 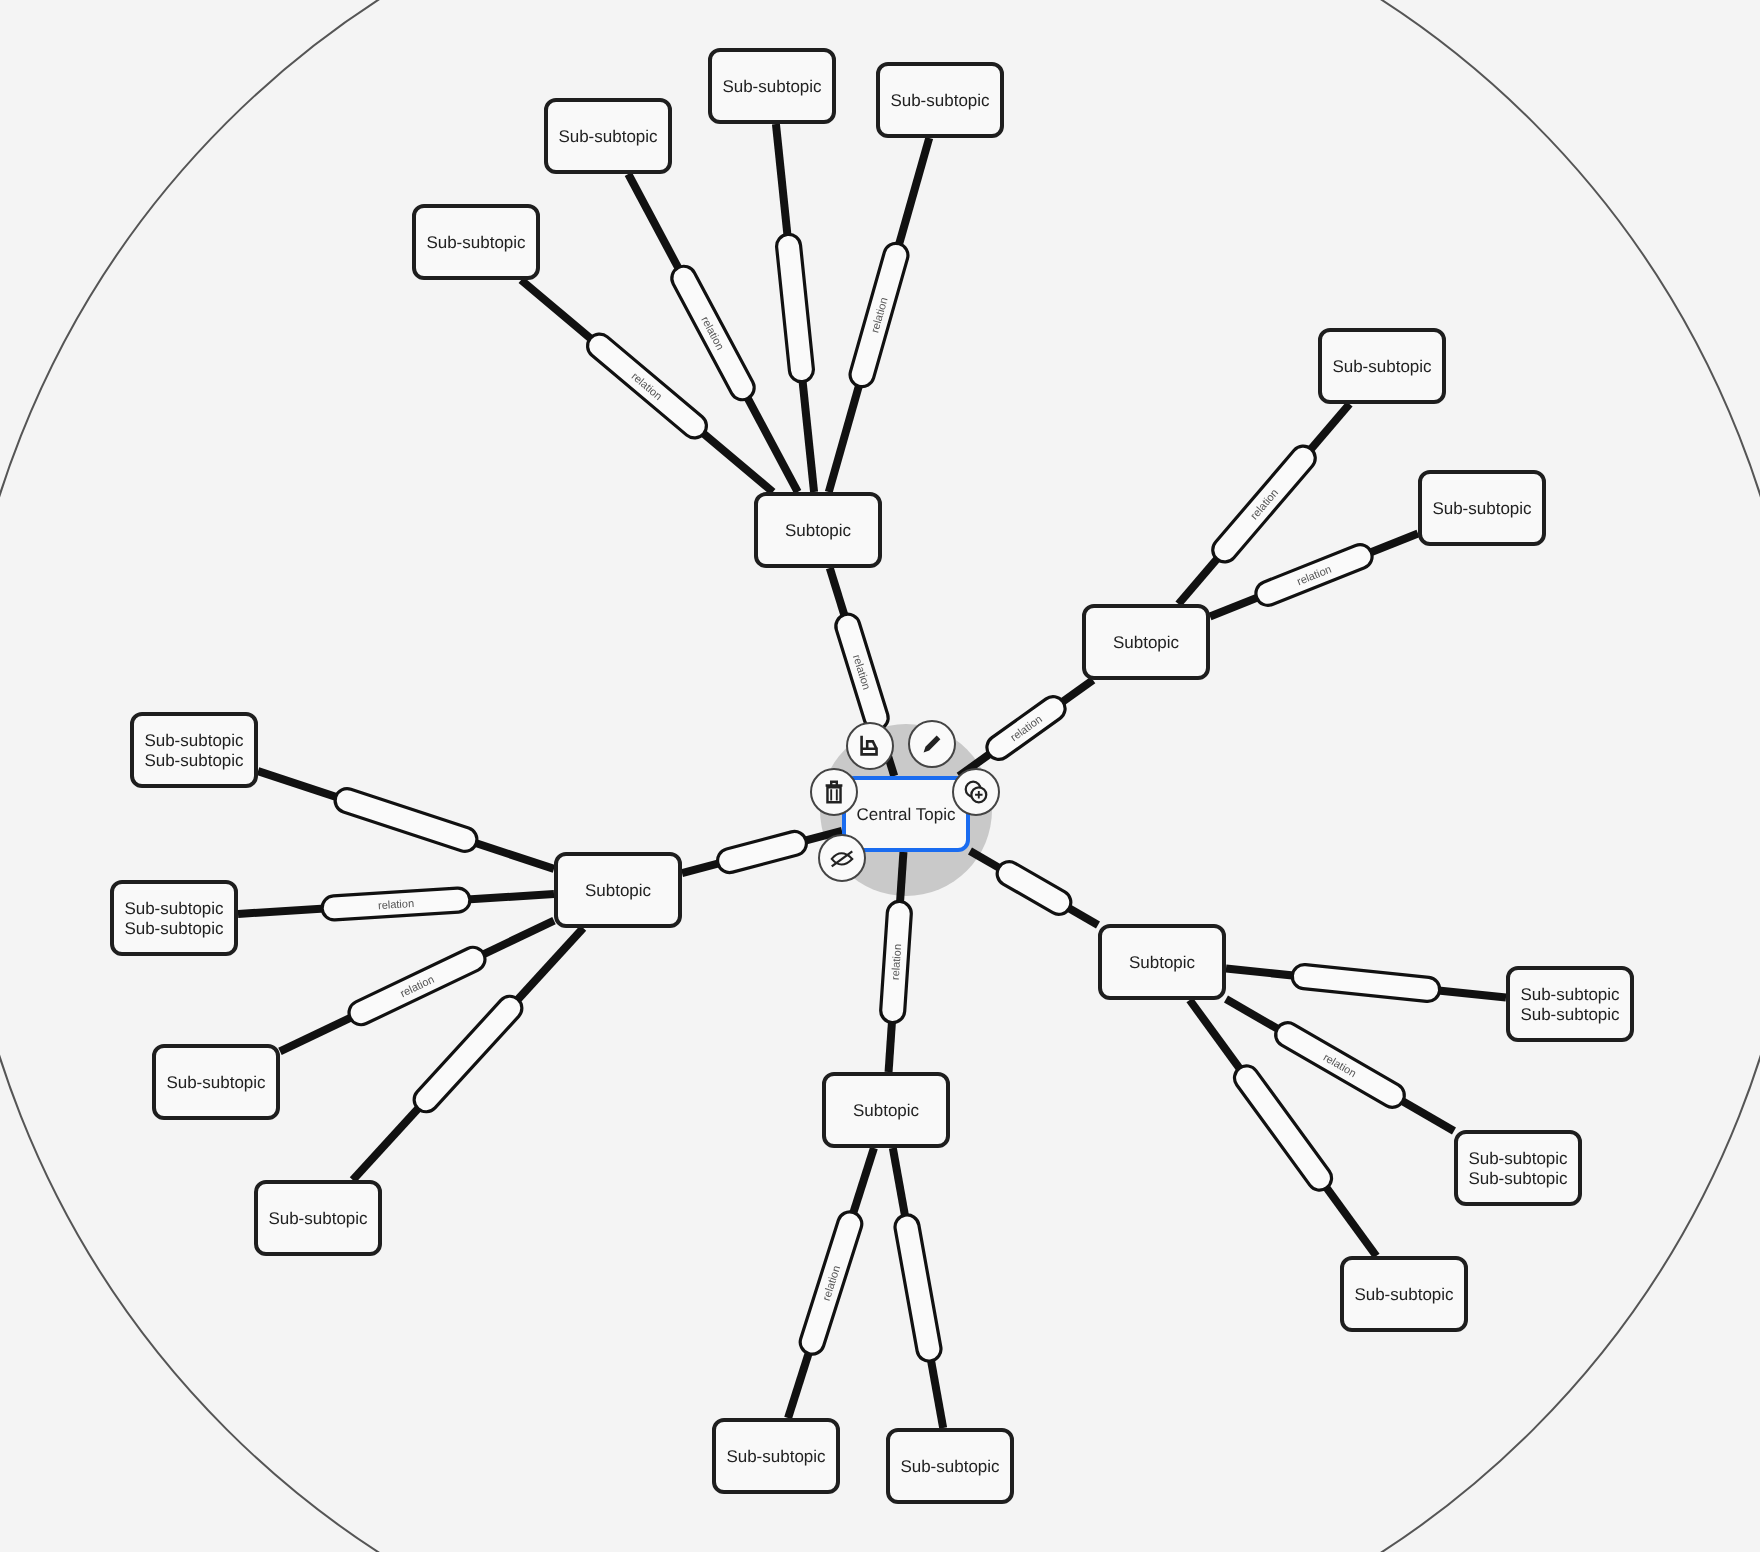 I want to click on copy-button, so click(x=976, y=792).